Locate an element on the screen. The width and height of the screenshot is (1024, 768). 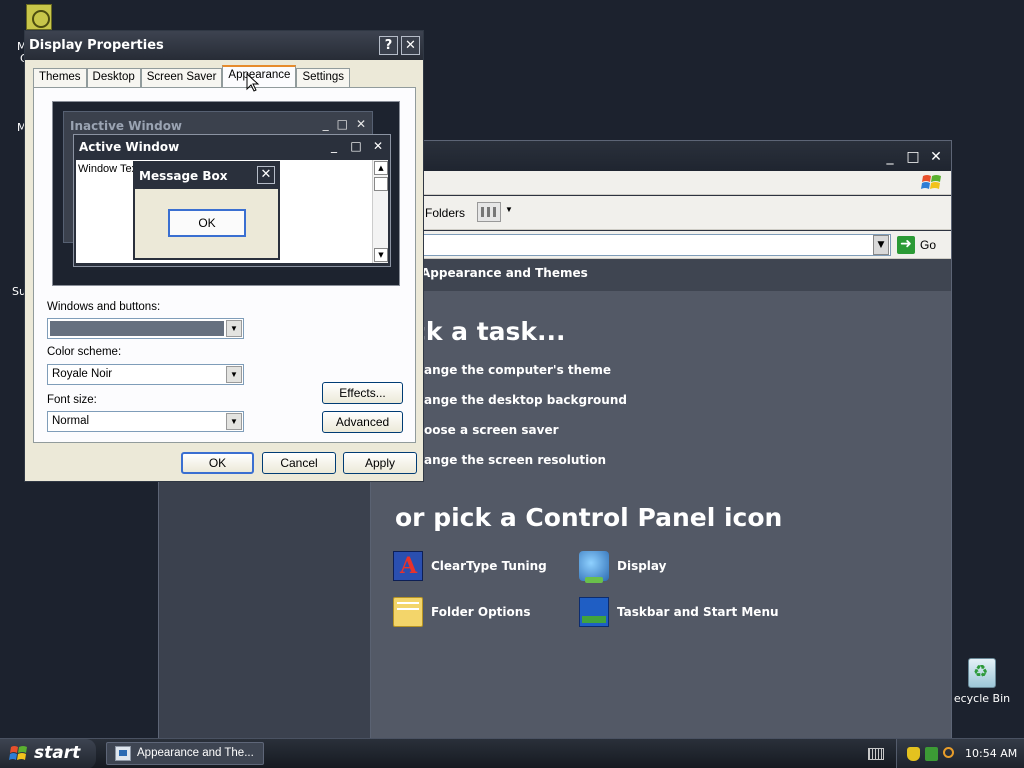
folder-options-item: Folder Options is located at coordinates (461, 612).